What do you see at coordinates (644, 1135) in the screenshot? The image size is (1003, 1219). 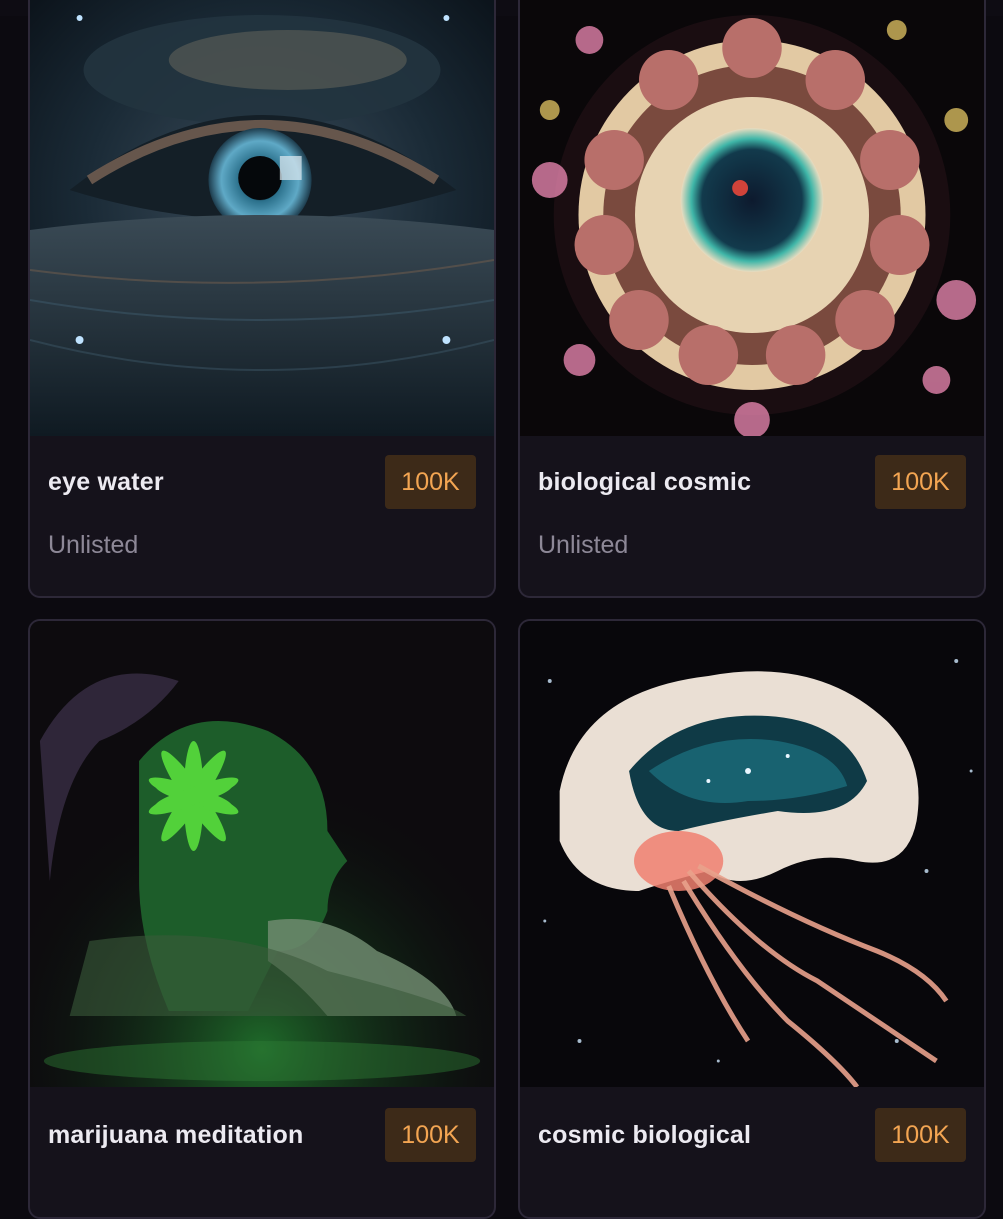 I see `artwork-title: cosmic biological` at bounding box center [644, 1135].